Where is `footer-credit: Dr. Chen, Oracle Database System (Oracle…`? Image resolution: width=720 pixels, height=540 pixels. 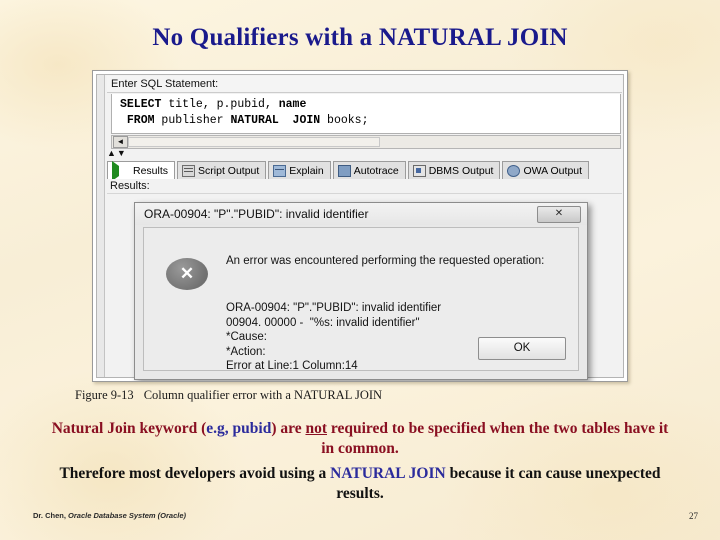 footer-credit: Dr. Chen, Oracle Database System (Oracle… is located at coordinates (109, 515).